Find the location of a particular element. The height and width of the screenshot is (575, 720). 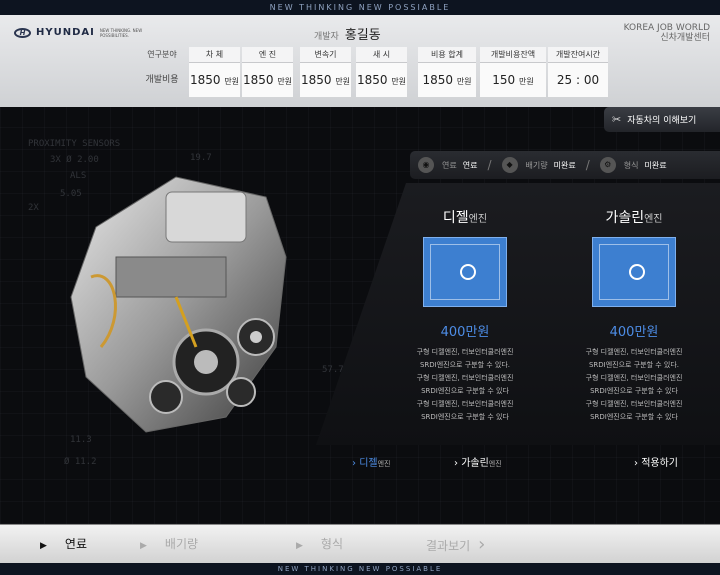

fuel-icon: ◉ is located at coordinates (426, 165).